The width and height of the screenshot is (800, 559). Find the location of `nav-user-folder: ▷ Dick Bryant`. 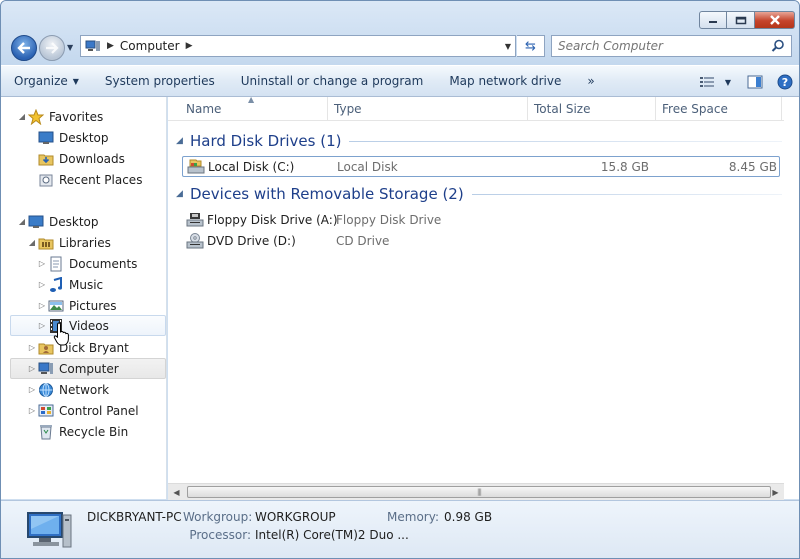

nav-user-folder: ▷ Dick Bryant is located at coordinates (78, 347).